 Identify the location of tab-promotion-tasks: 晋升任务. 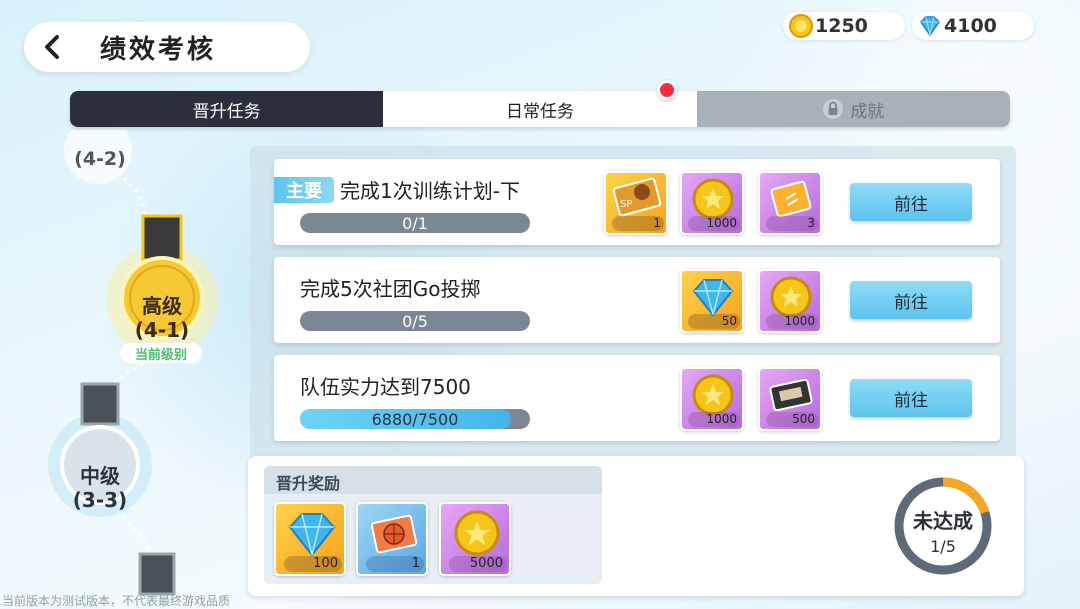
(227, 109).